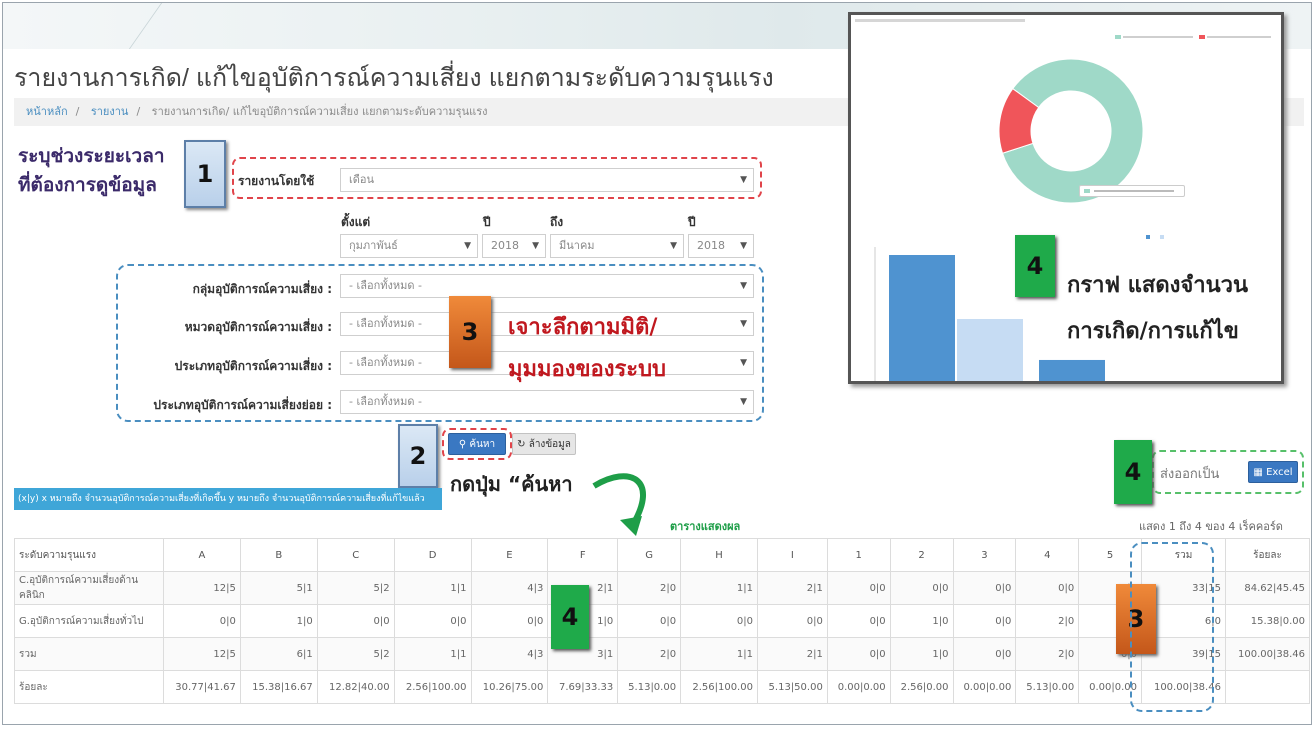 The height and width of the screenshot is (729, 1316). What do you see at coordinates (87, 185) in the screenshot?
I see `step1-note-line2: ที่ต้องการดูข้อมูล` at bounding box center [87, 185].